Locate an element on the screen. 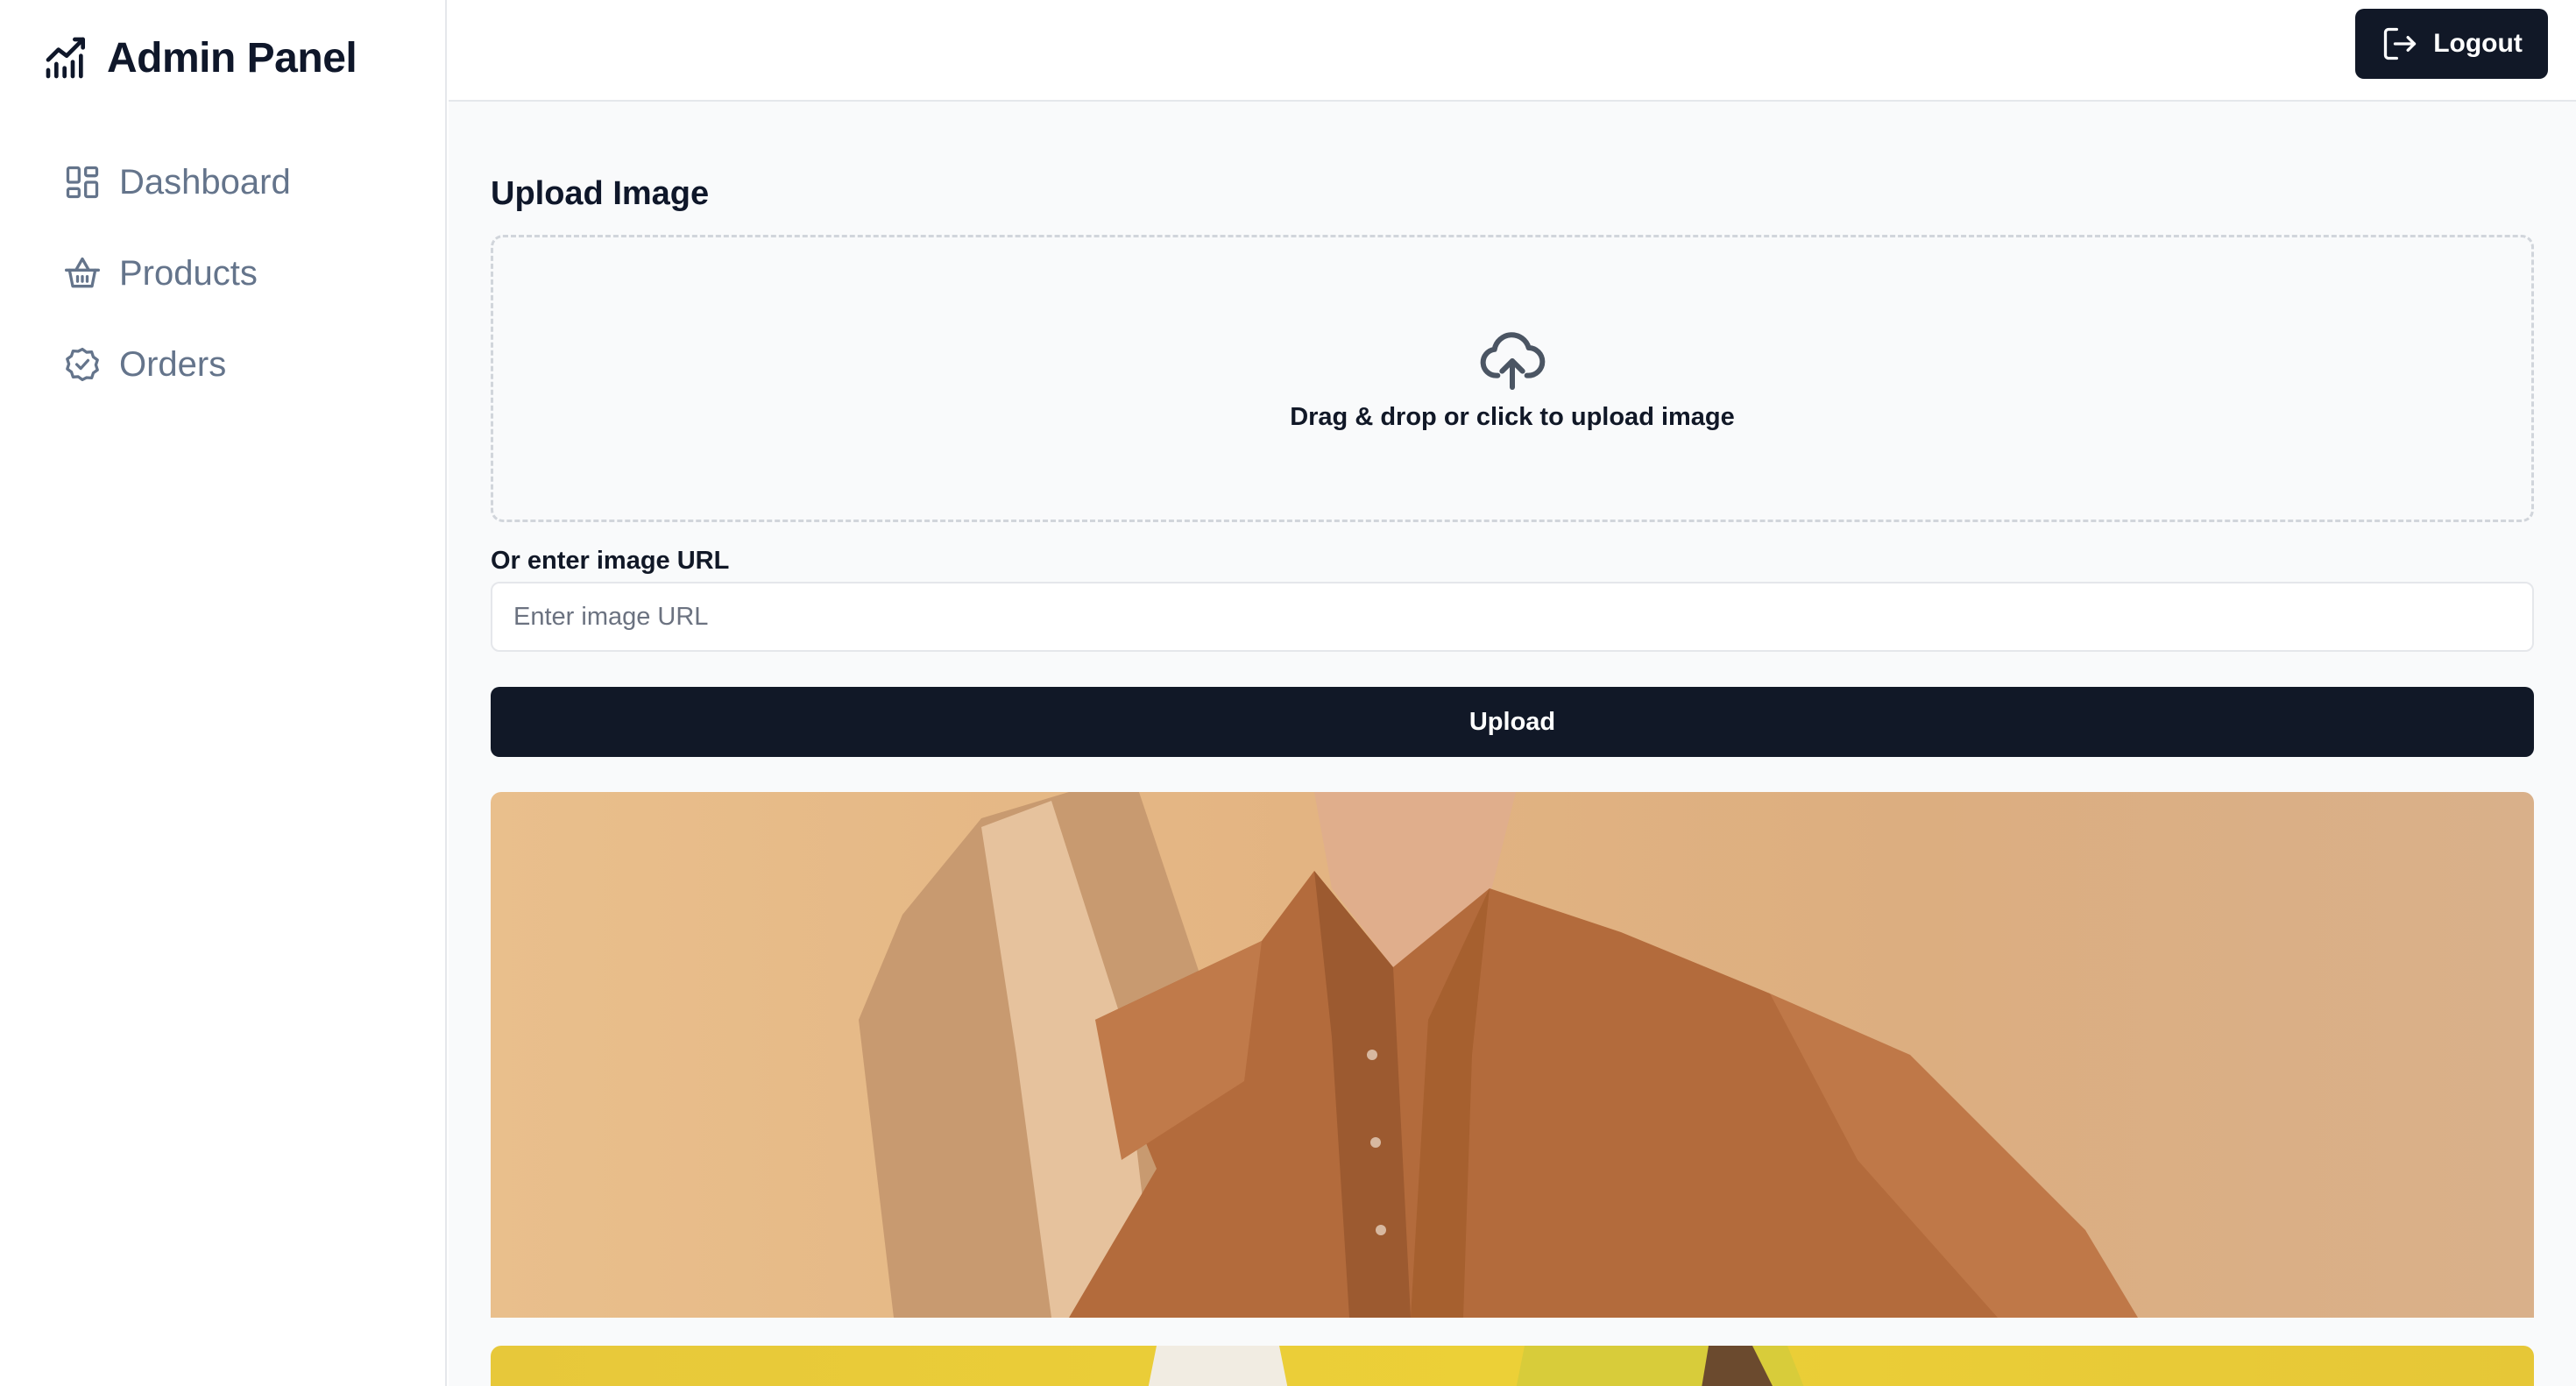 Image resolution: width=2576 pixels, height=1386 pixels. sidebar-item-label: Orders is located at coordinates (173, 364).